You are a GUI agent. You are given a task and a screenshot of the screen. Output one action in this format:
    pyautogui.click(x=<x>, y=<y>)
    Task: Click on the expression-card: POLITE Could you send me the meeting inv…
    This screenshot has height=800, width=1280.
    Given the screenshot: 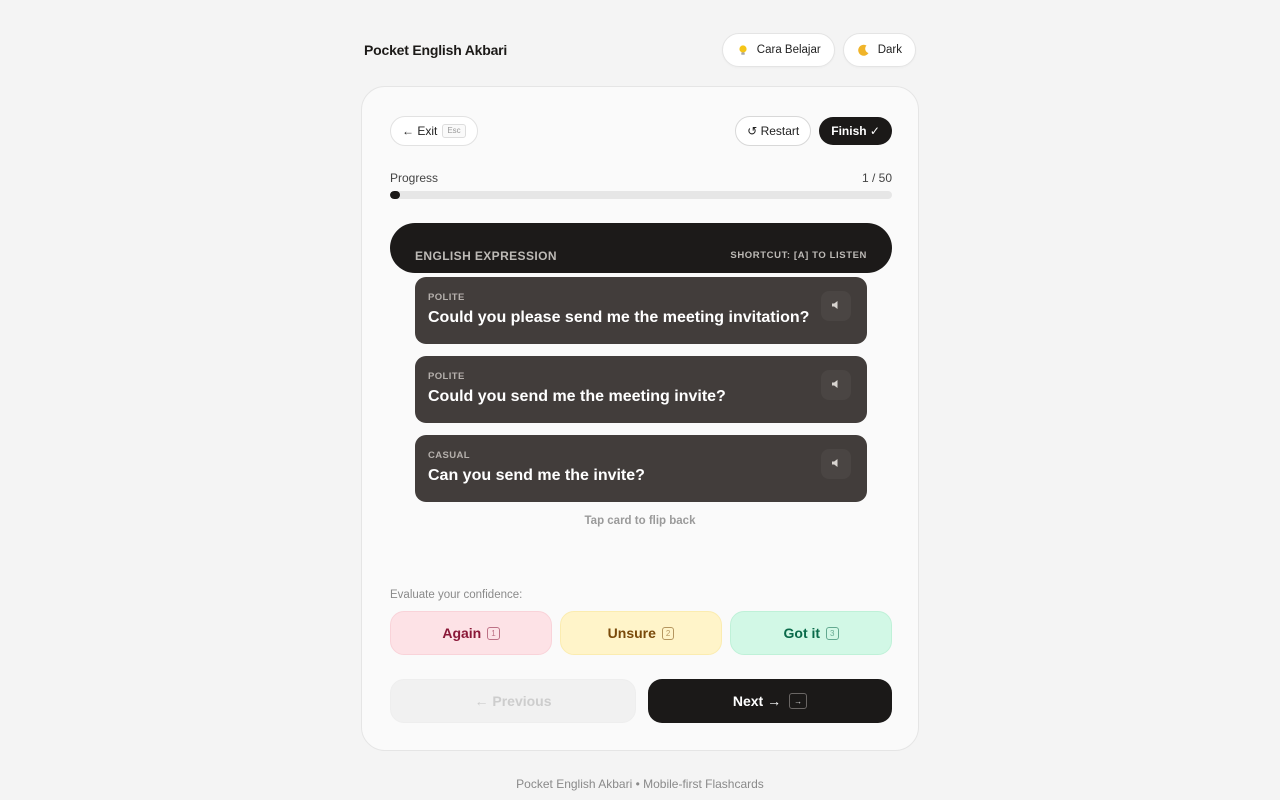 What is the action you would take?
    pyautogui.click(x=641, y=389)
    